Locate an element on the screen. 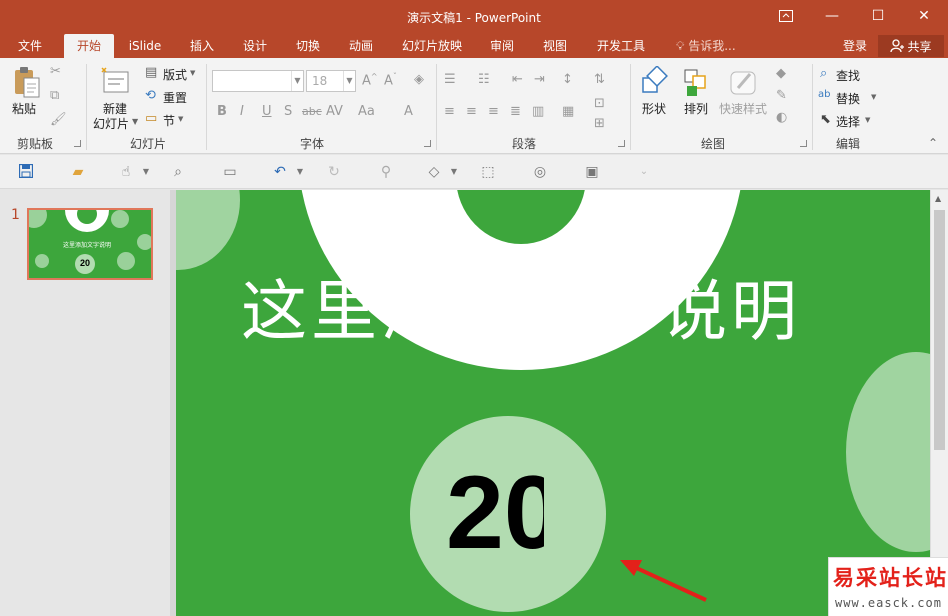 This screenshot has height=616, width=948. section-icon: ▭ is located at coordinates (151, 118).